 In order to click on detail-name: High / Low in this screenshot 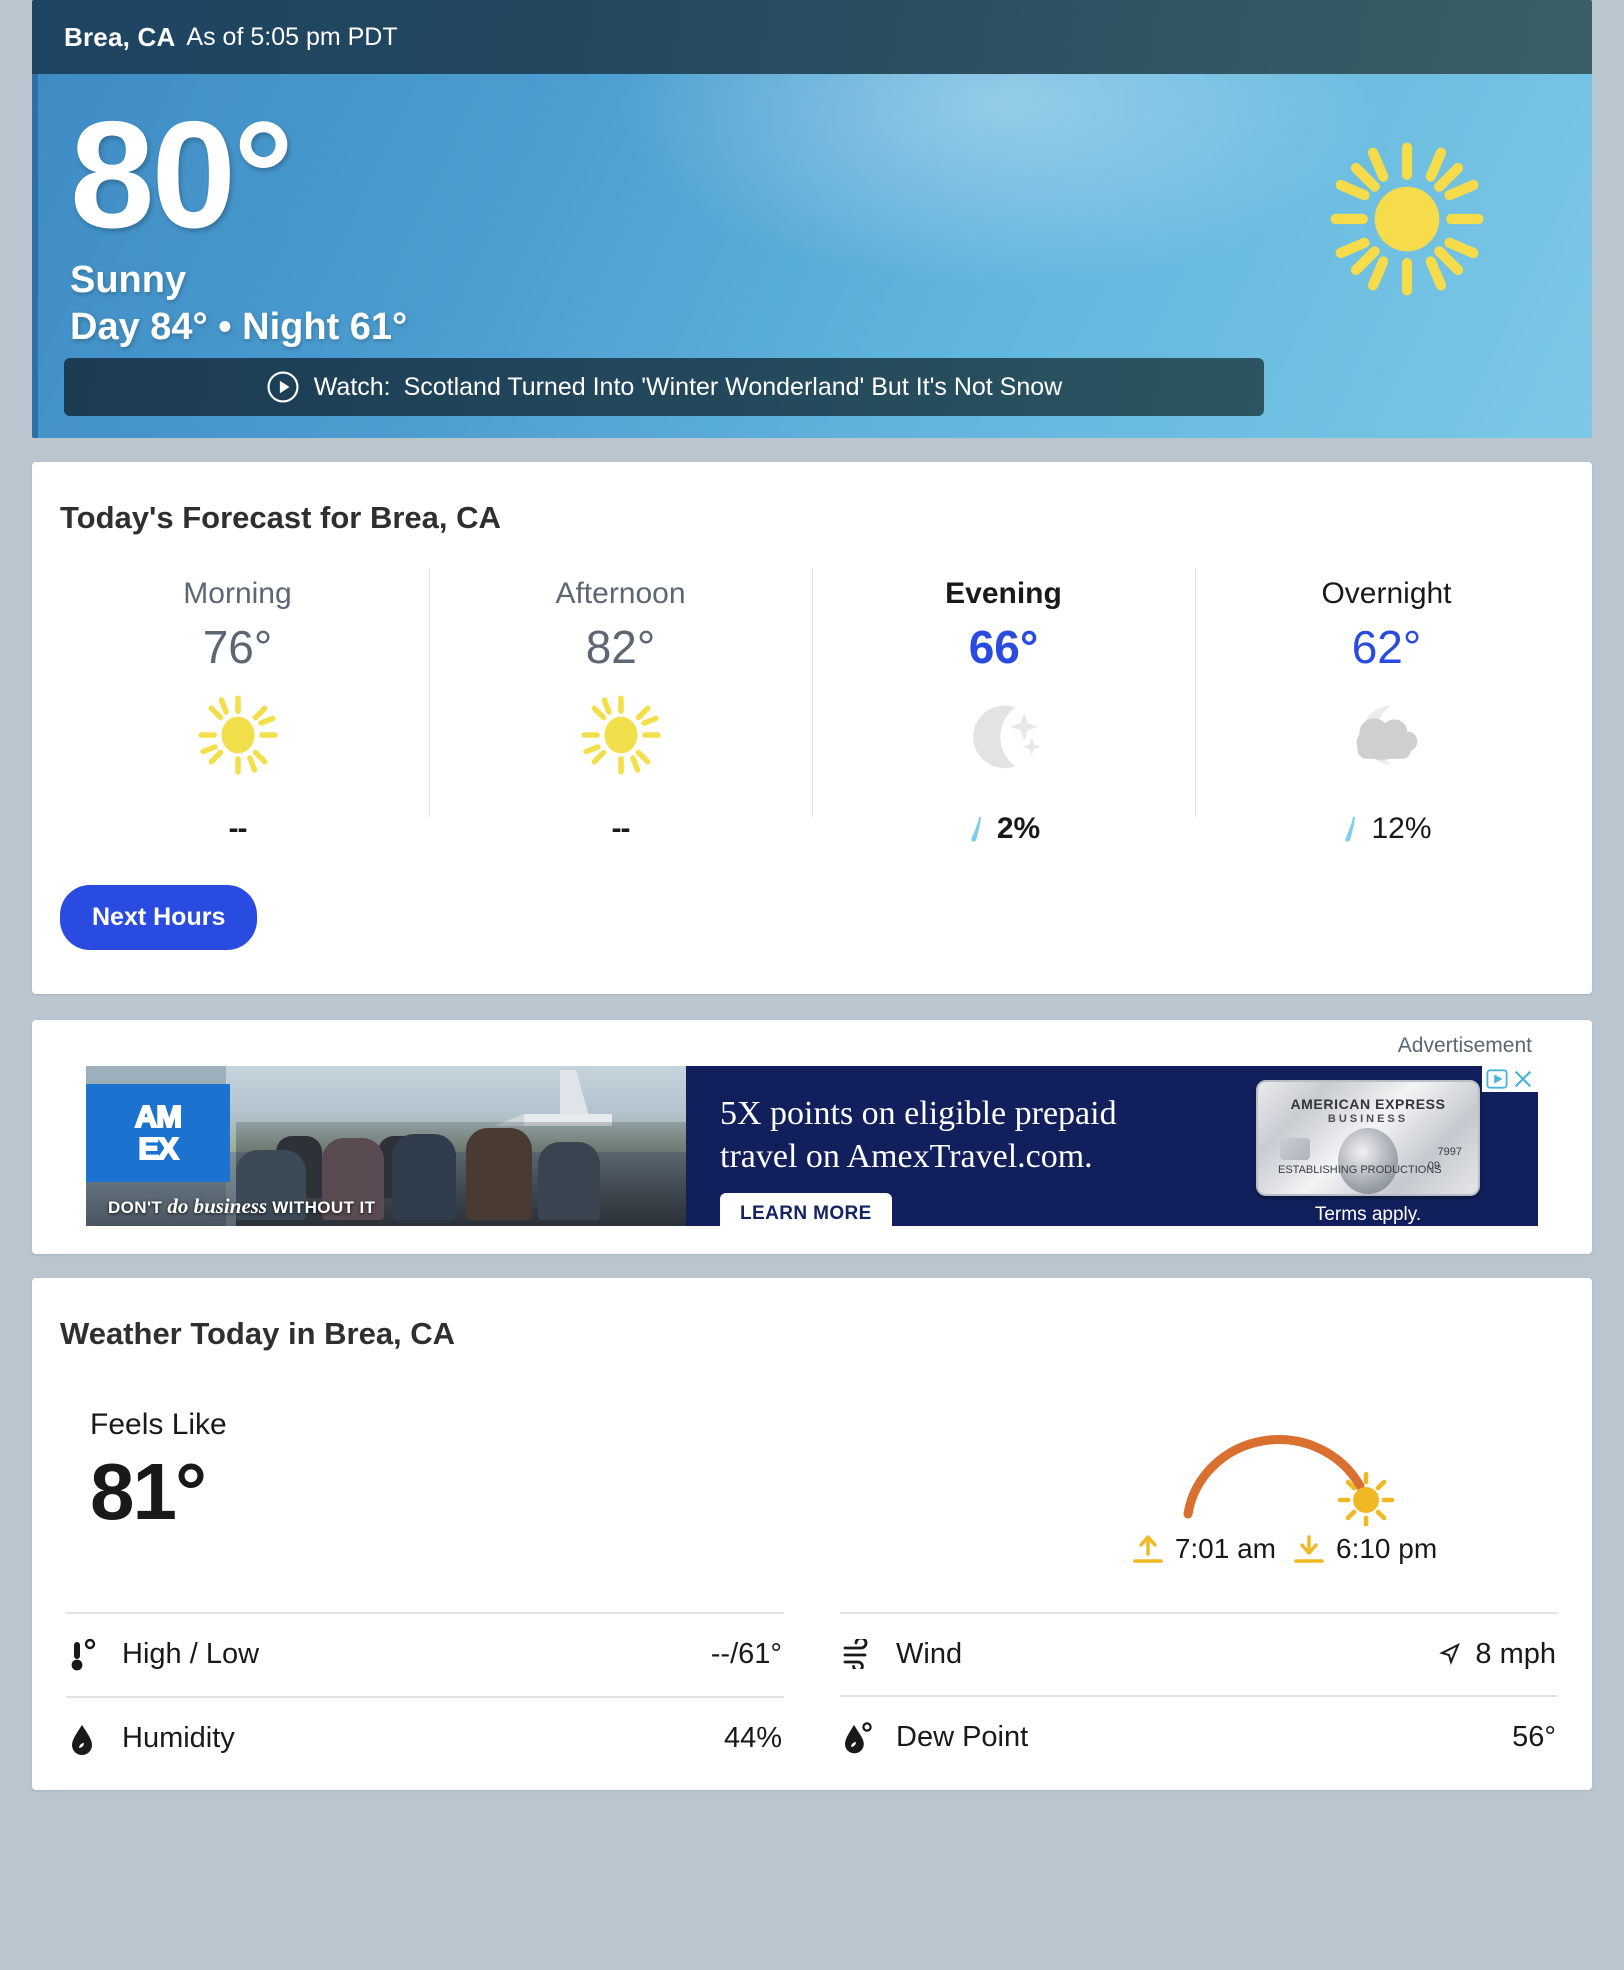, I will do `click(191, 1654)`.